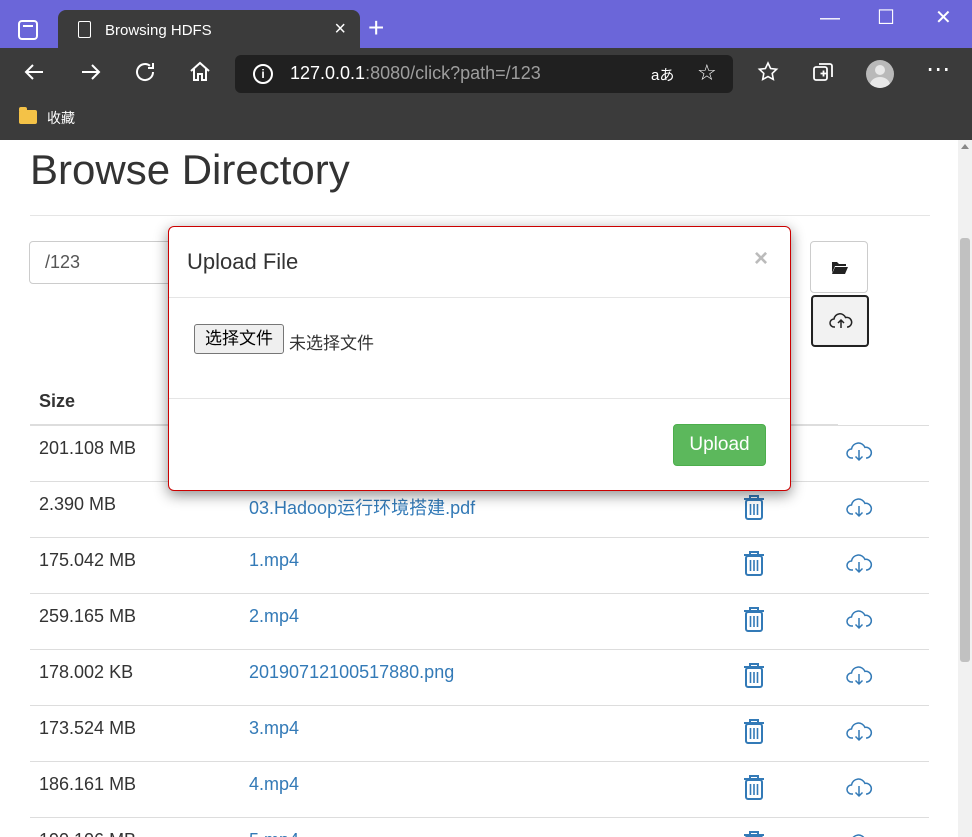 The width and height of the screenshot is (972, 837). I want to click on minimize-button: —, so click(830, 18).